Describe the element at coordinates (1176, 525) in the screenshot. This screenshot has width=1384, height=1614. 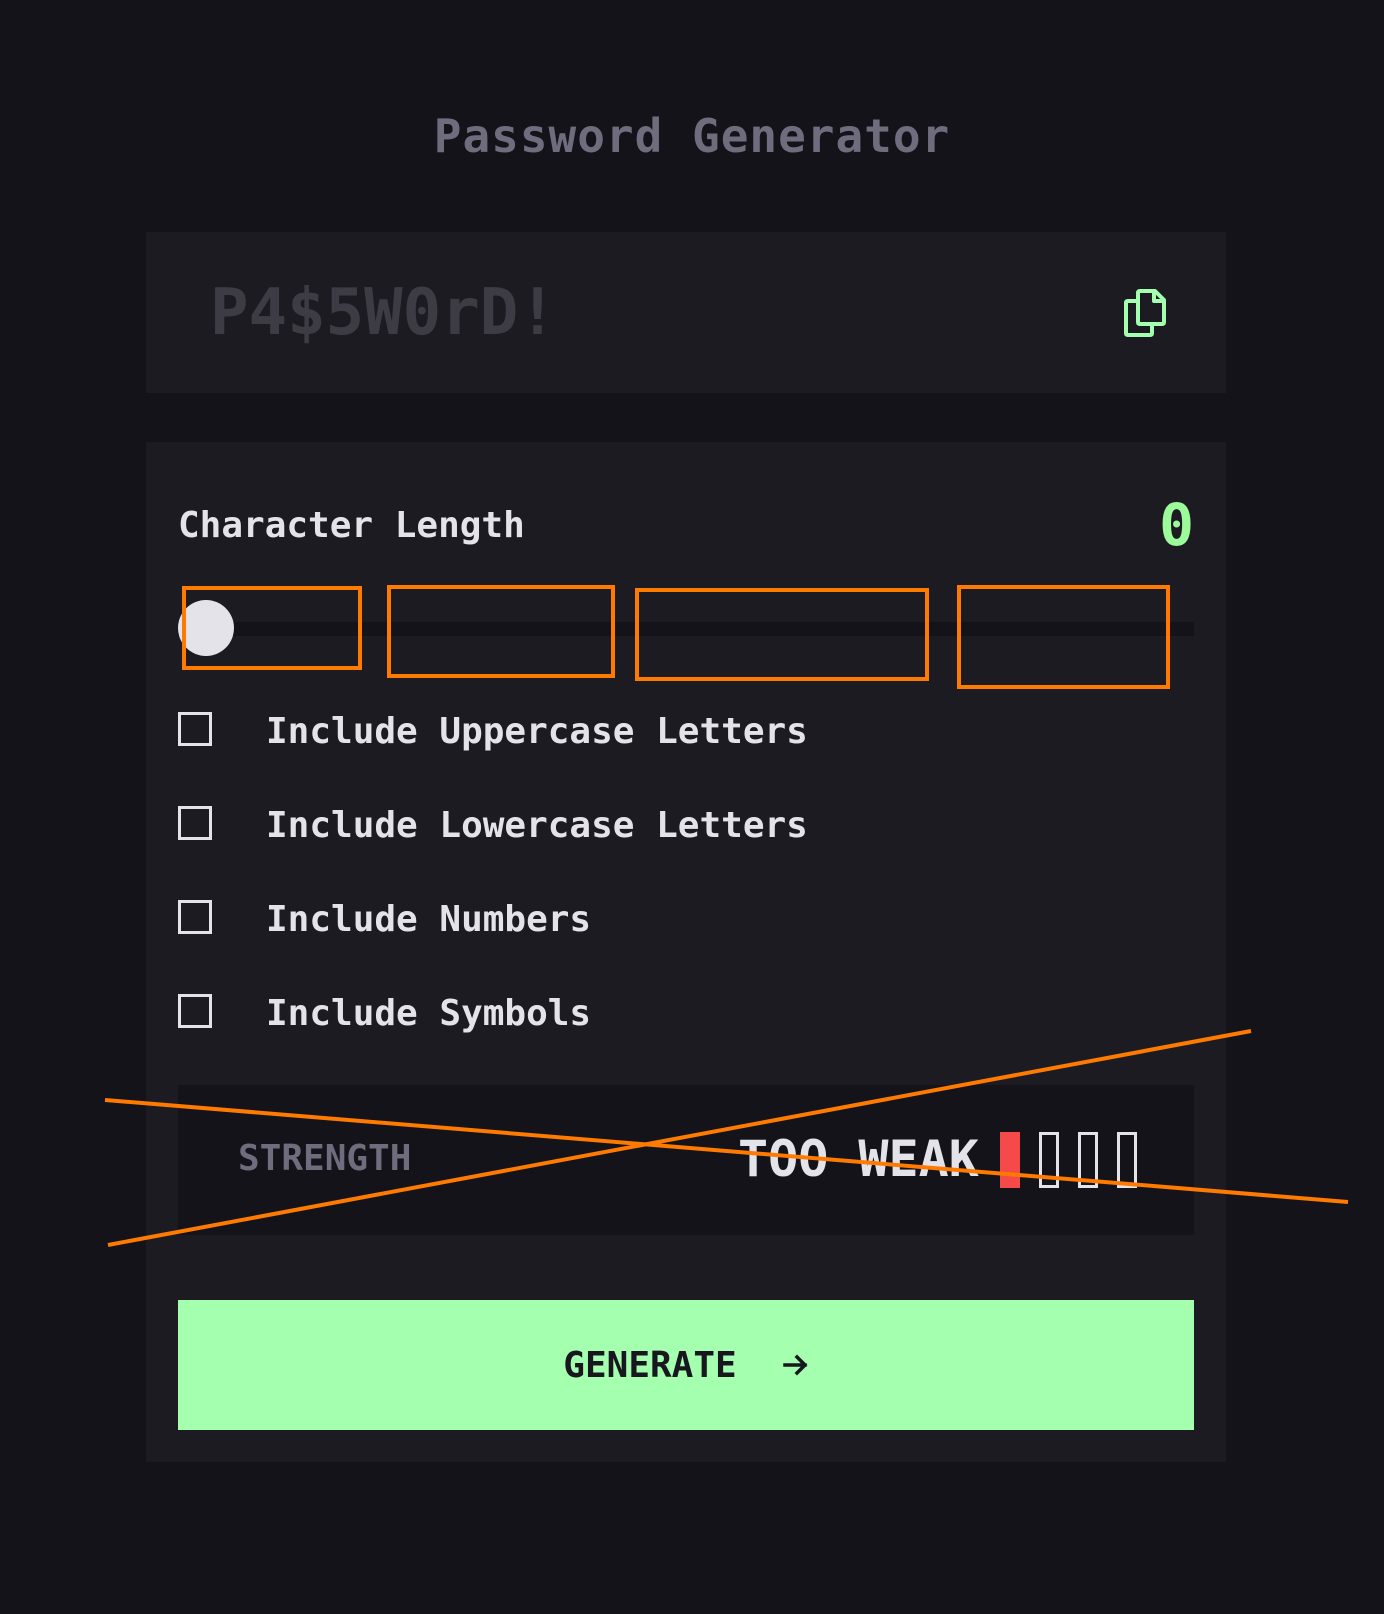
I see `character-length-value: 0` at that location.